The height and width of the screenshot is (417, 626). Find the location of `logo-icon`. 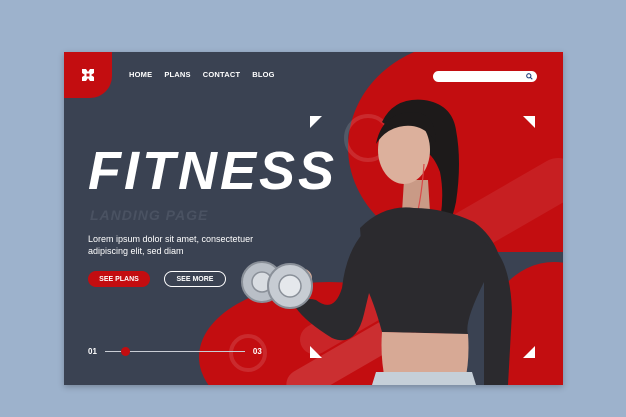

logo-icon is located at coordinates (88, 75).